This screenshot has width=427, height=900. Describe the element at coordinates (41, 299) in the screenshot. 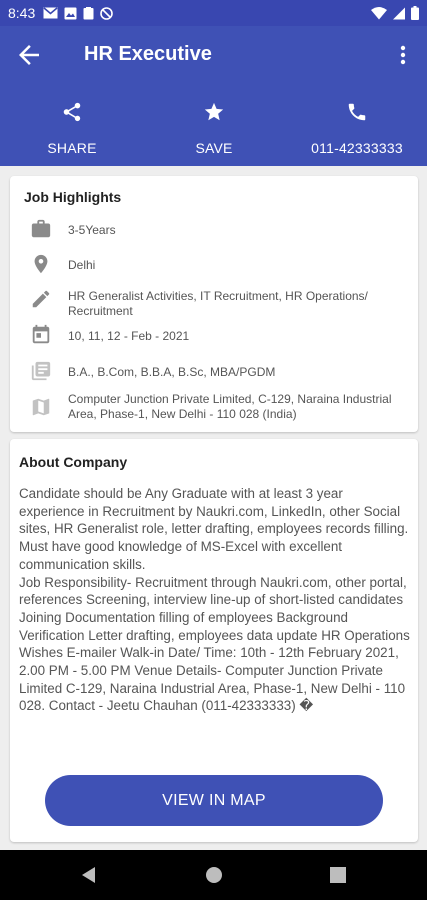

I see `pencil-icon` at that location.